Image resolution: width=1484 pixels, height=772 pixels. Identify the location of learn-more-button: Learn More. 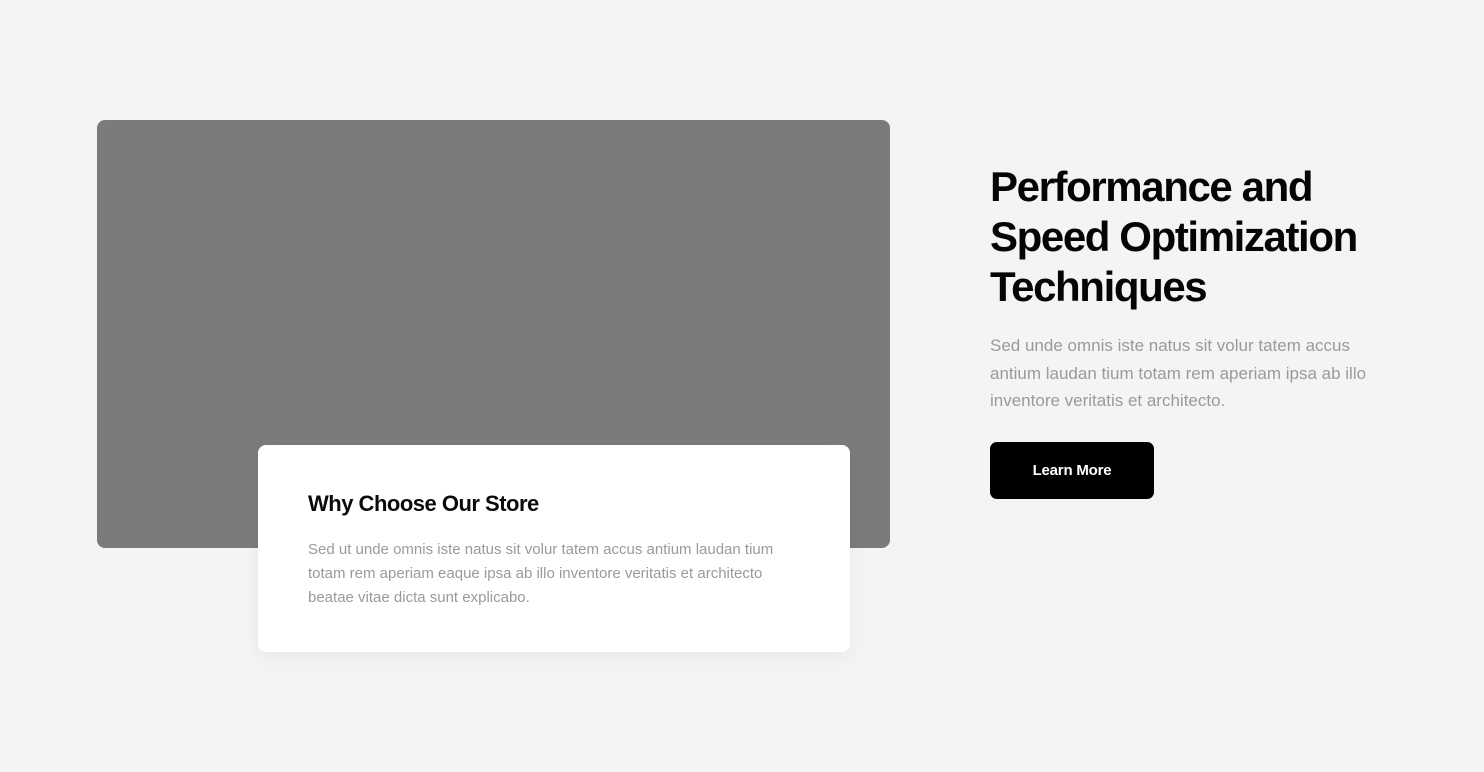
(1072, 470).